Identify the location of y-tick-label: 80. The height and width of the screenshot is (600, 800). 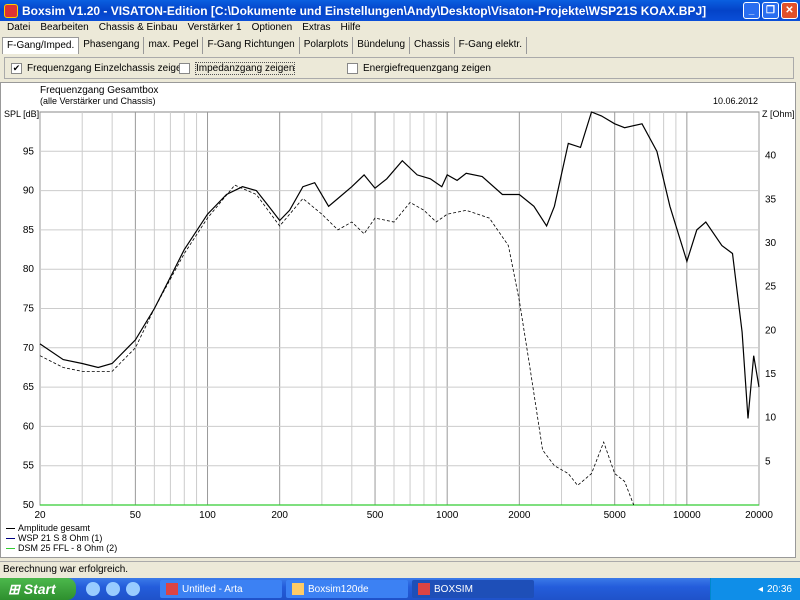
(29, 269).